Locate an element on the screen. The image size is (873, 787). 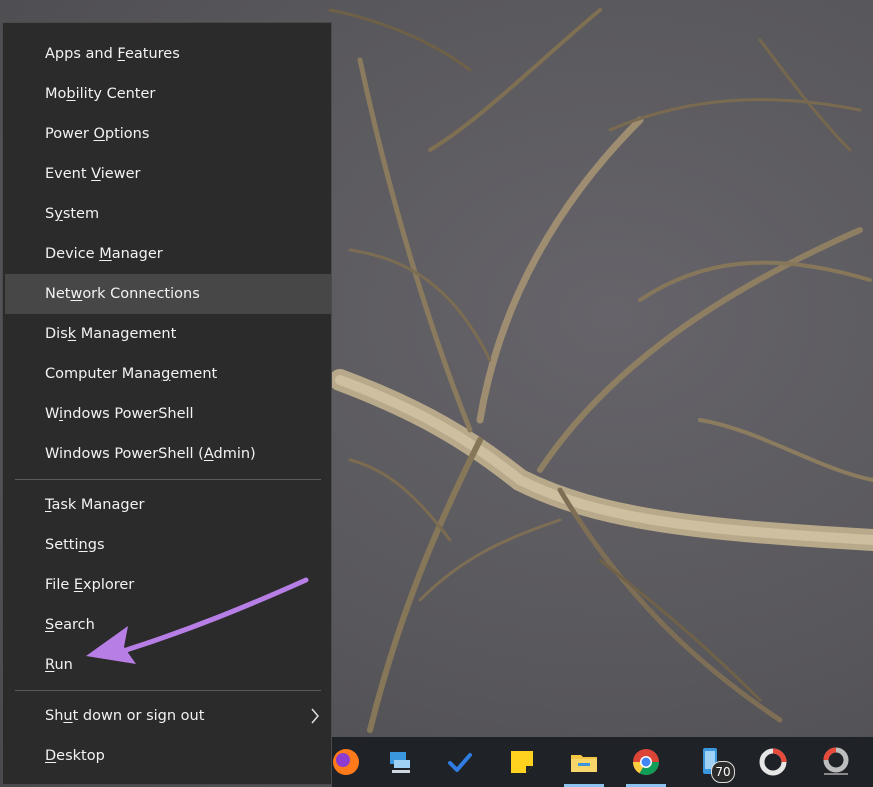
taskbar-capture-app-button is located at coordinates (773, 762).